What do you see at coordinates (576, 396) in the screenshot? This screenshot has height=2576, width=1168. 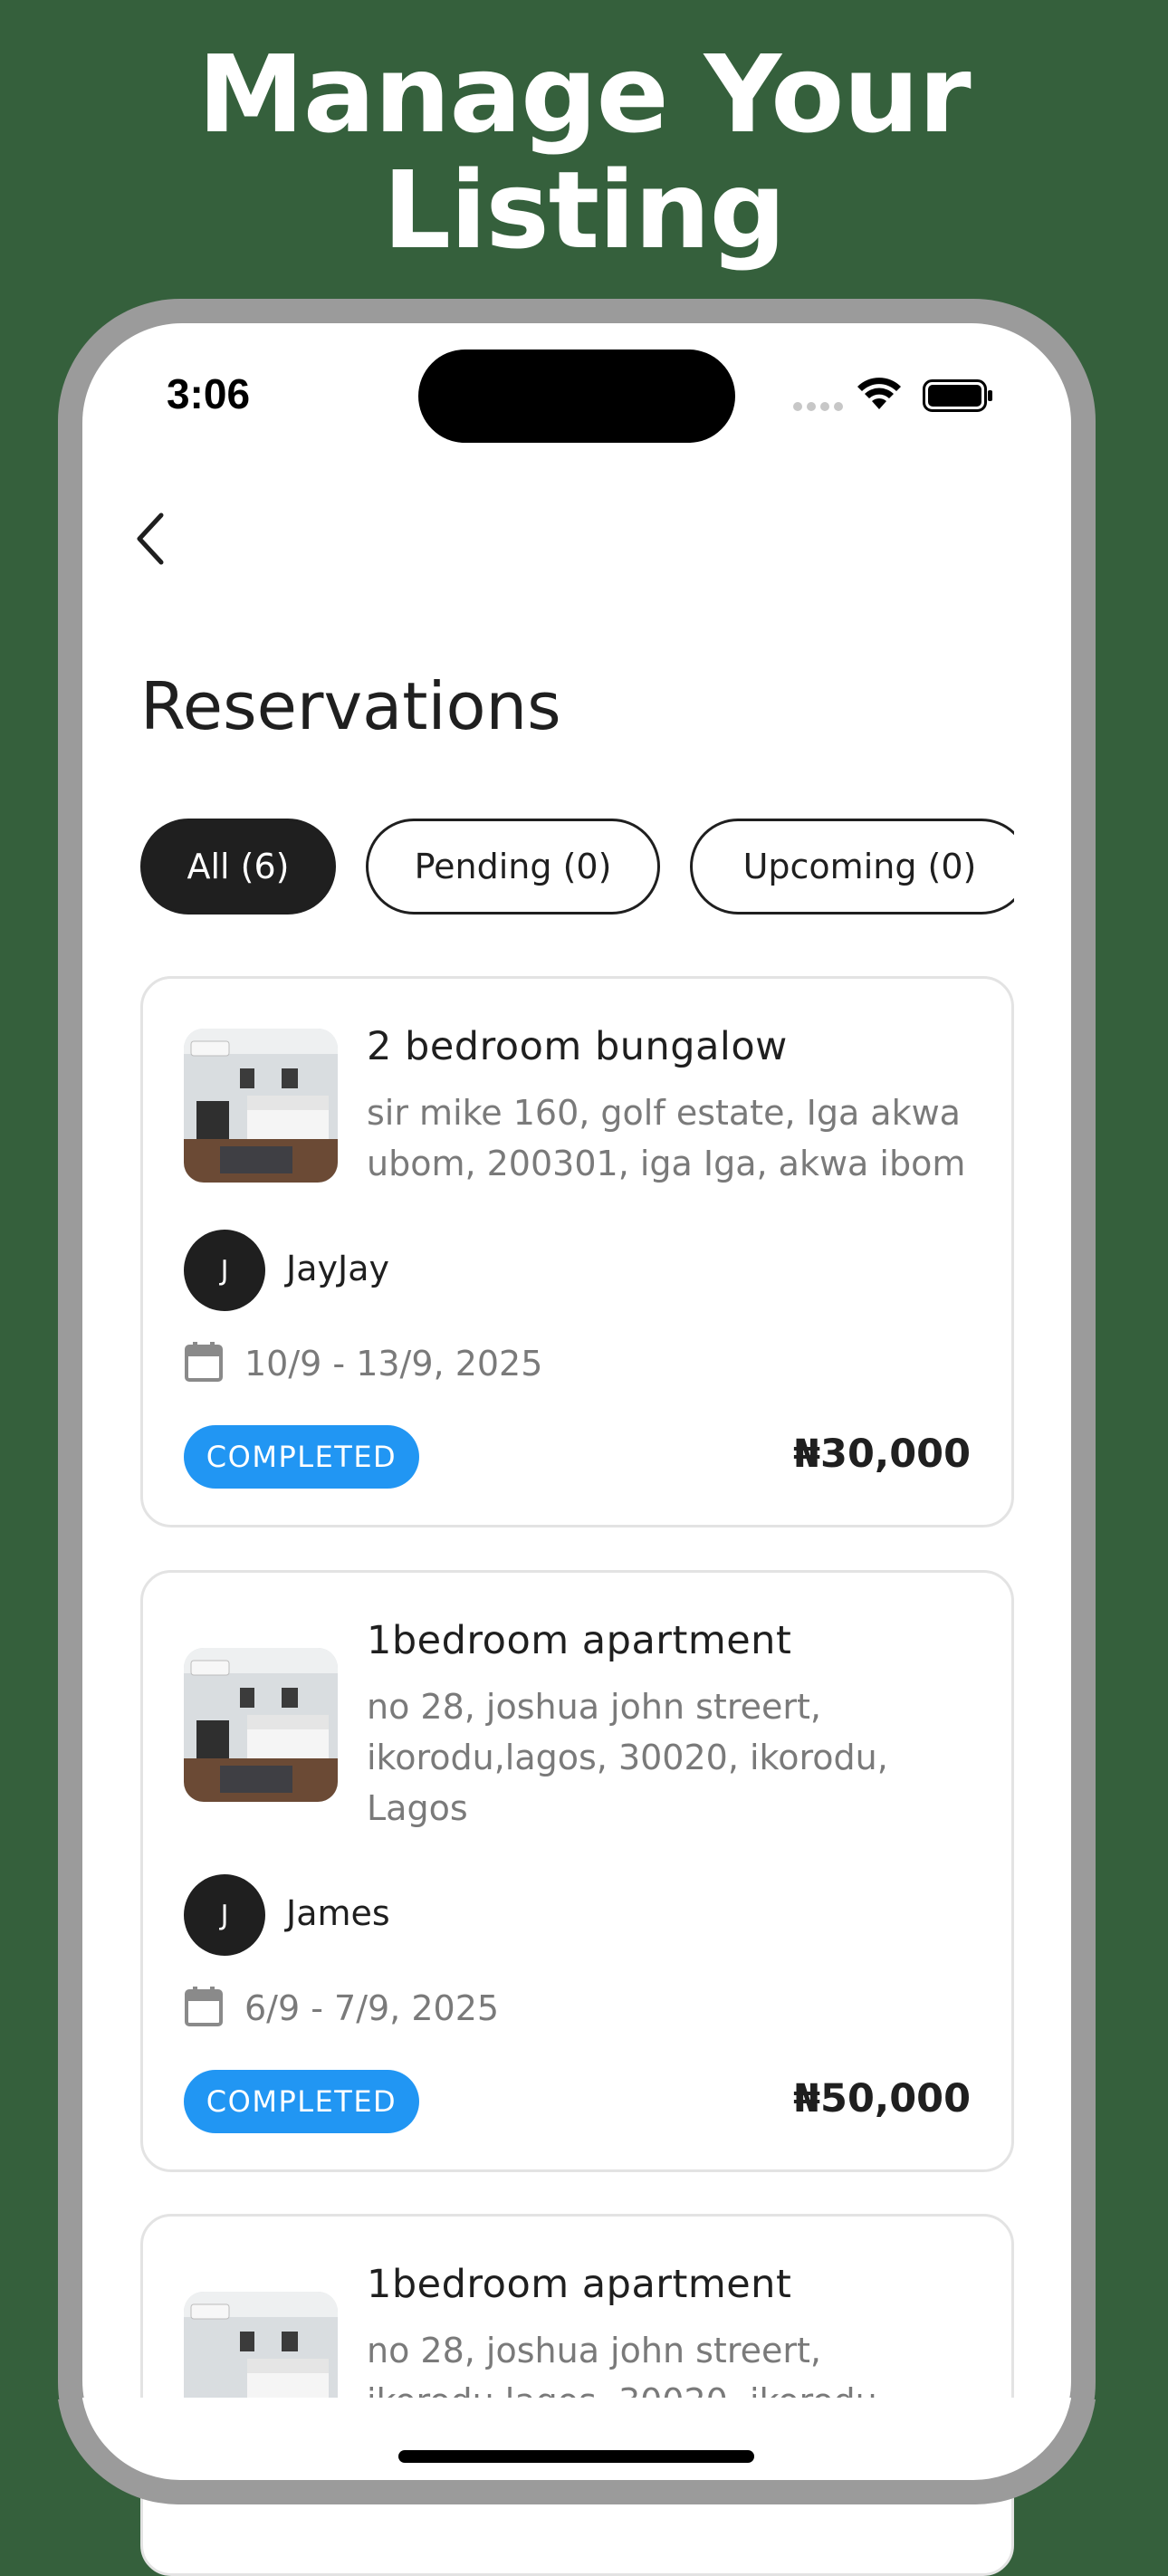 I see `dynamic-island` at bounding box center [576, 396].